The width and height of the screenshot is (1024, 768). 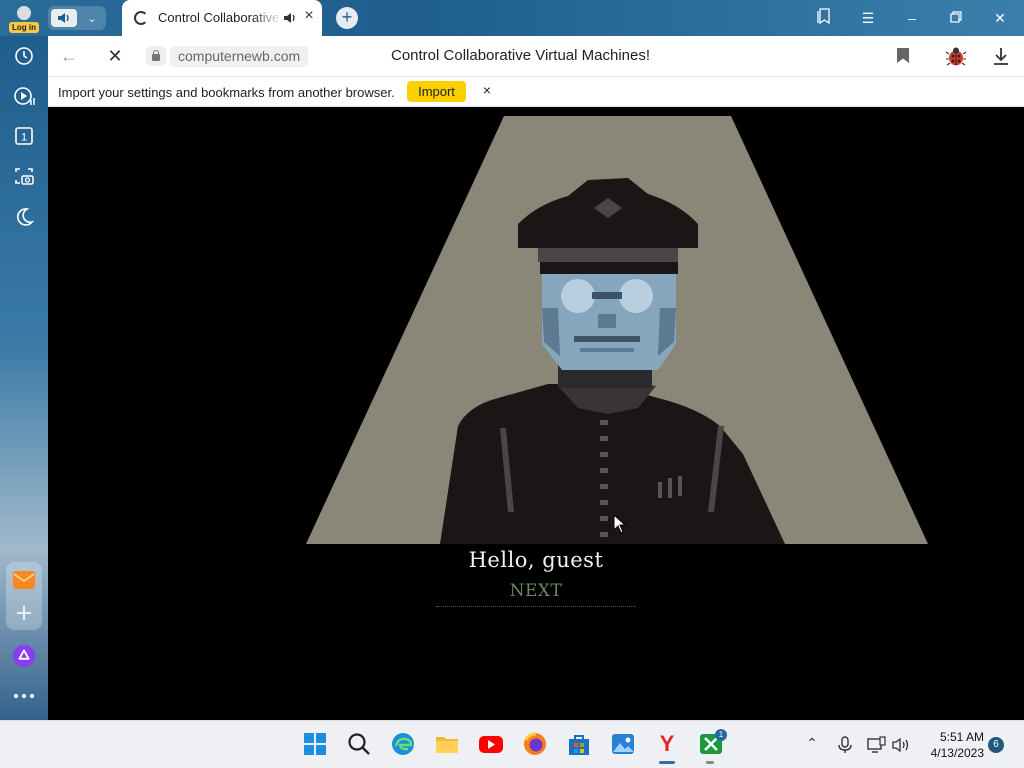 What do you see at coordinates (347, 18) in the screenshot?
I see `new-tab-button: +` at bounding box center [347, 18].